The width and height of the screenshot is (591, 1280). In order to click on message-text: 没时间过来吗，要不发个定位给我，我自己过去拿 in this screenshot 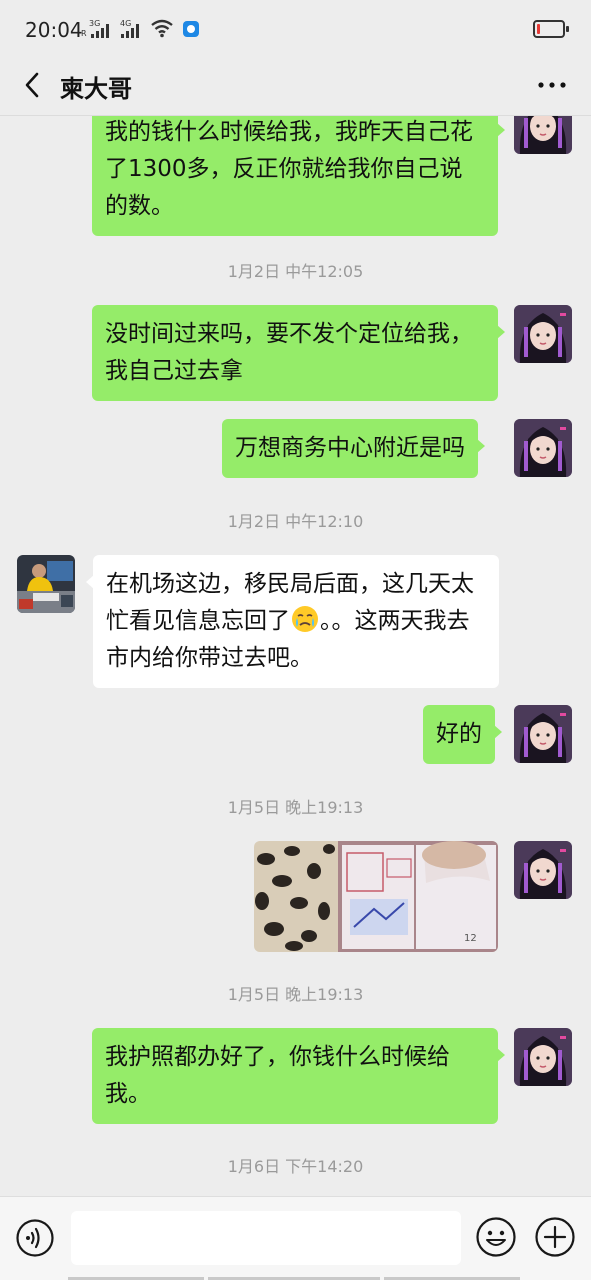, I will do `click(289, 352)`.